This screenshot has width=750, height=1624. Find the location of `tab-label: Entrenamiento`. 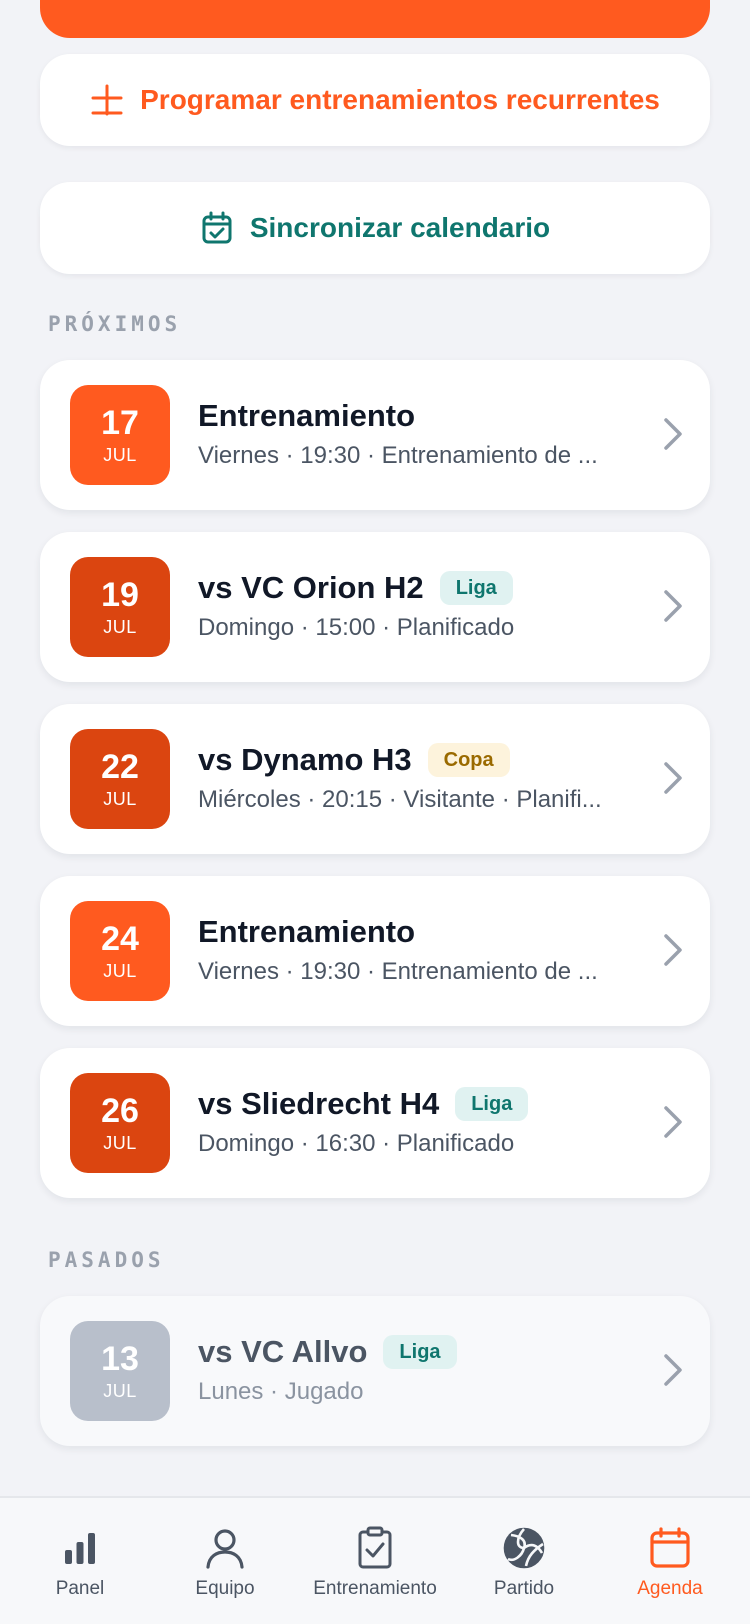

tab-label: Entrenamiento is located at coordinates (375, 1588).